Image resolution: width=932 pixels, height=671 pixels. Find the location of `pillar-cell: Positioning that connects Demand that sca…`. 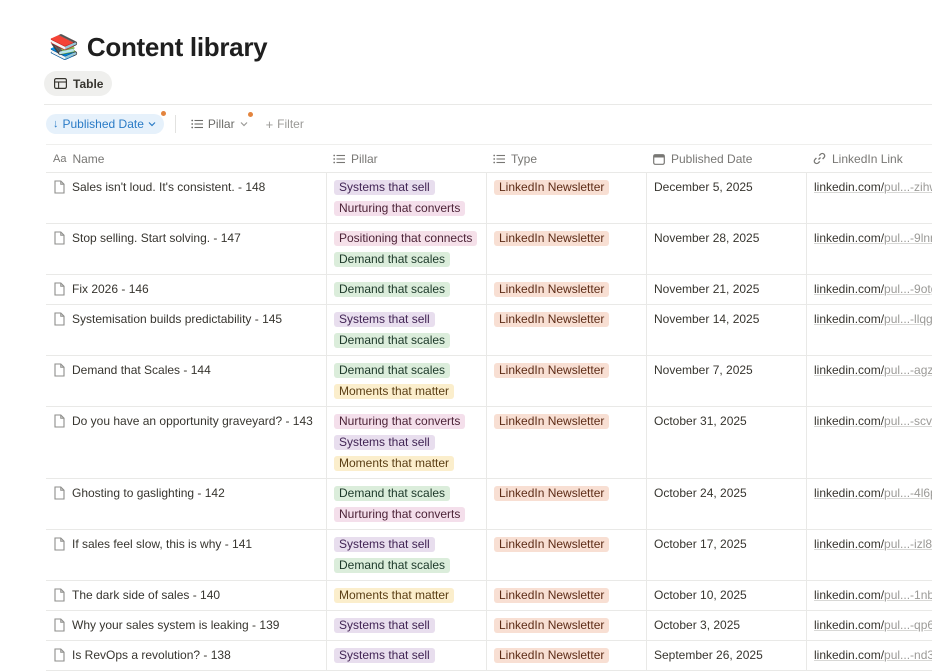

pillar-cell: Positioning that connects Demand that sca… is located at coordinates (406, 249).